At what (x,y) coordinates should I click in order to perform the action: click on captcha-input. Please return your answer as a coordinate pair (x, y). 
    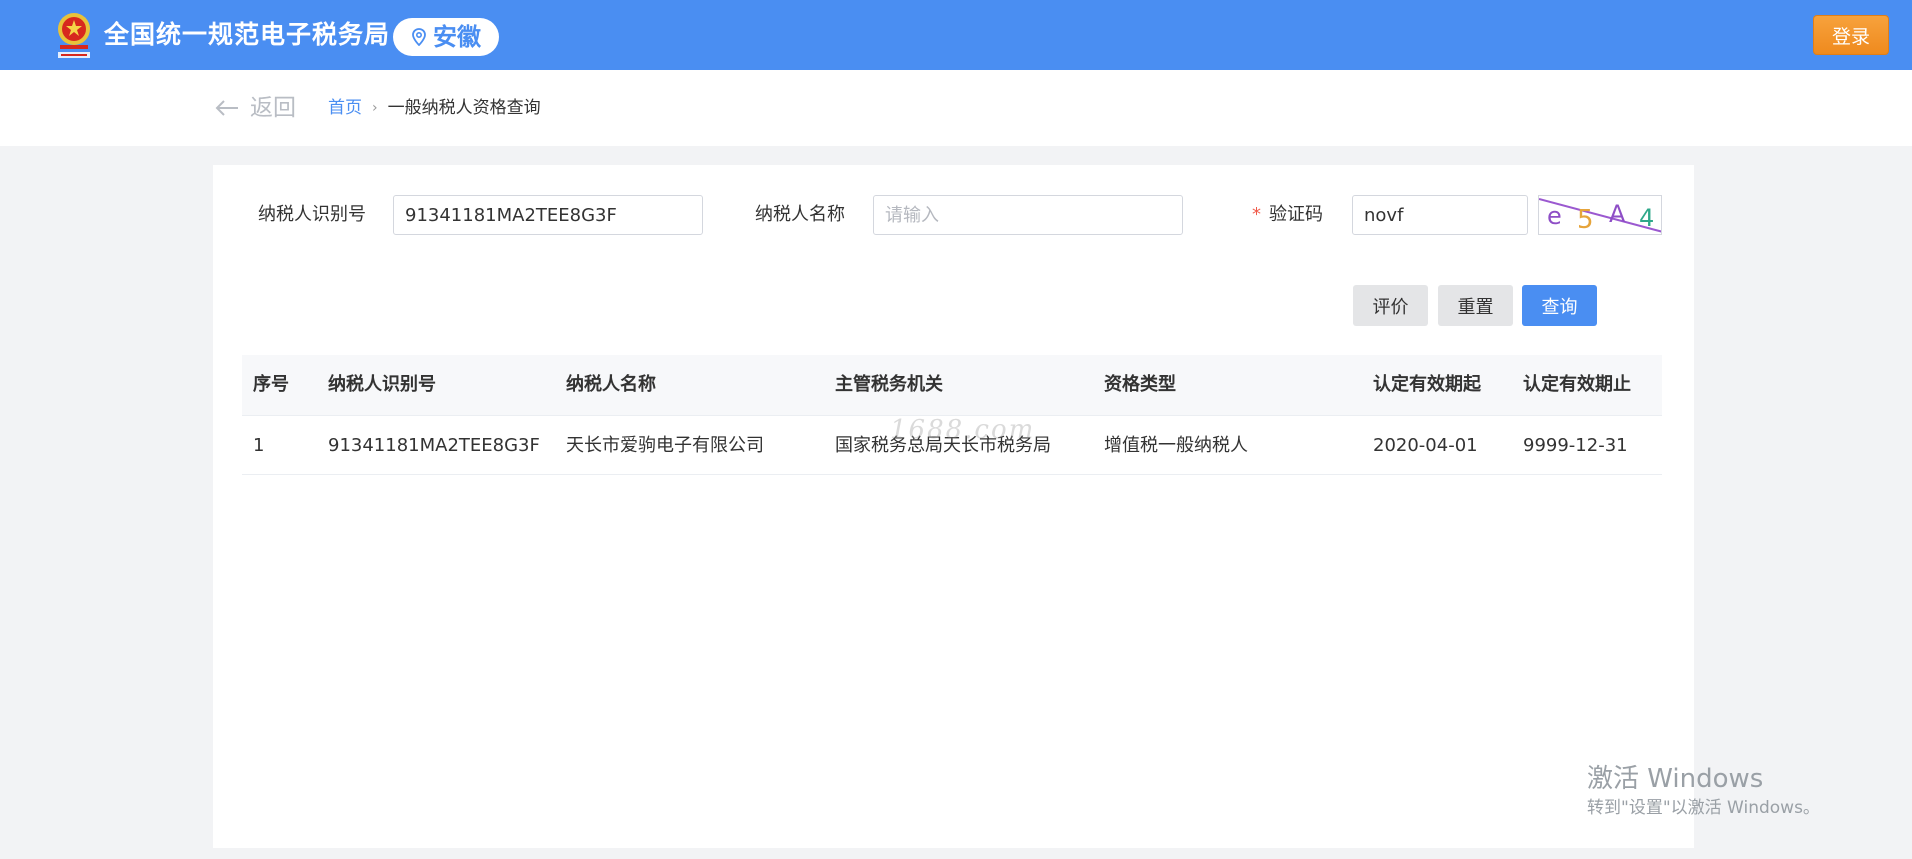
    Looking at the image, I should click on (1440, 215).